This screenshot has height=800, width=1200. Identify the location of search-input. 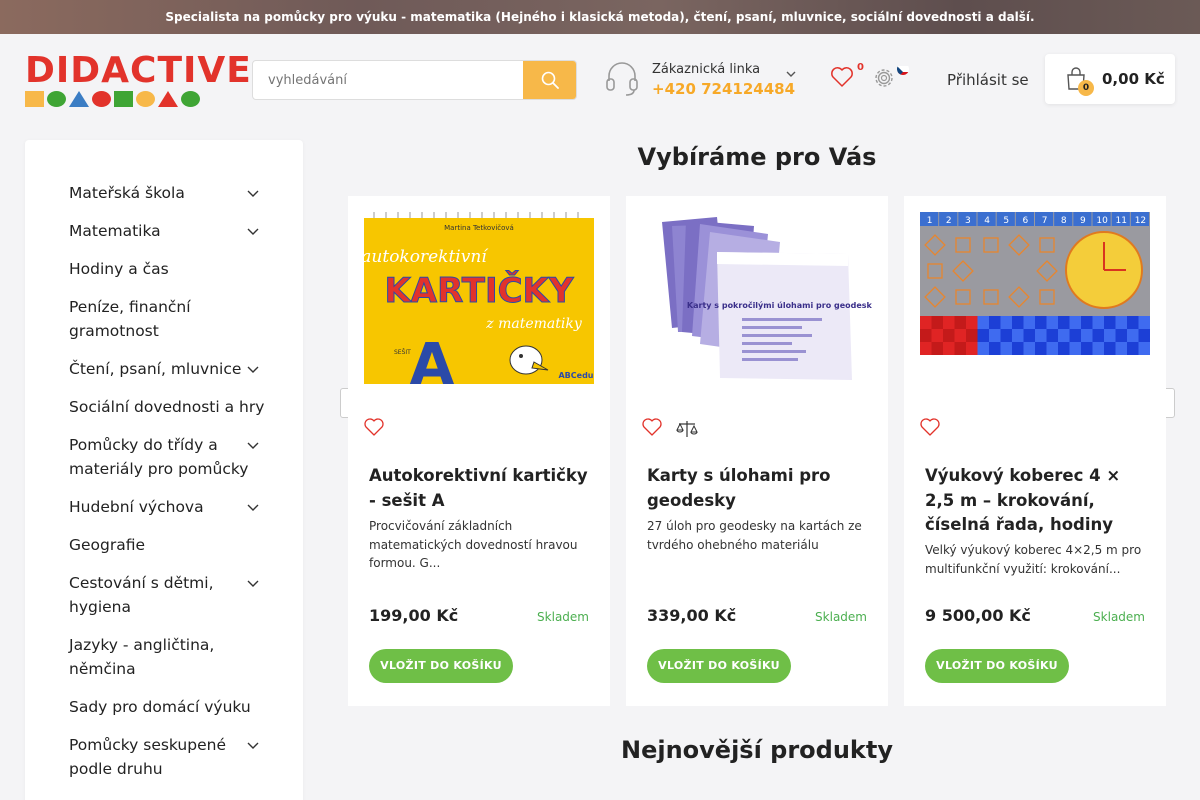
(389, 80).